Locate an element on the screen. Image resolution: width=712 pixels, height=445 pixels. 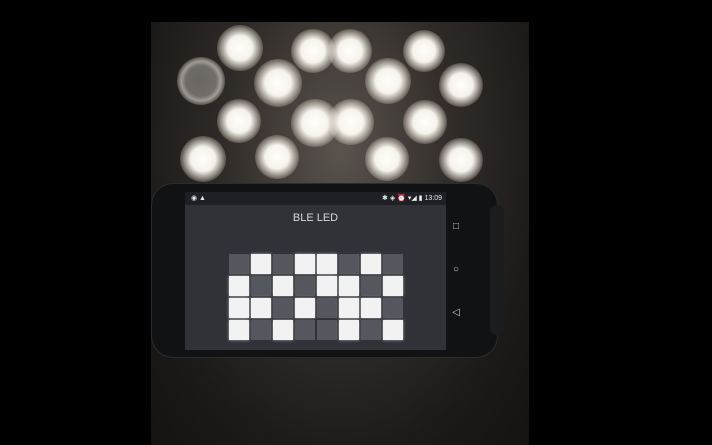
led-cell-r3-c2 is located at coordinates (283, 330).